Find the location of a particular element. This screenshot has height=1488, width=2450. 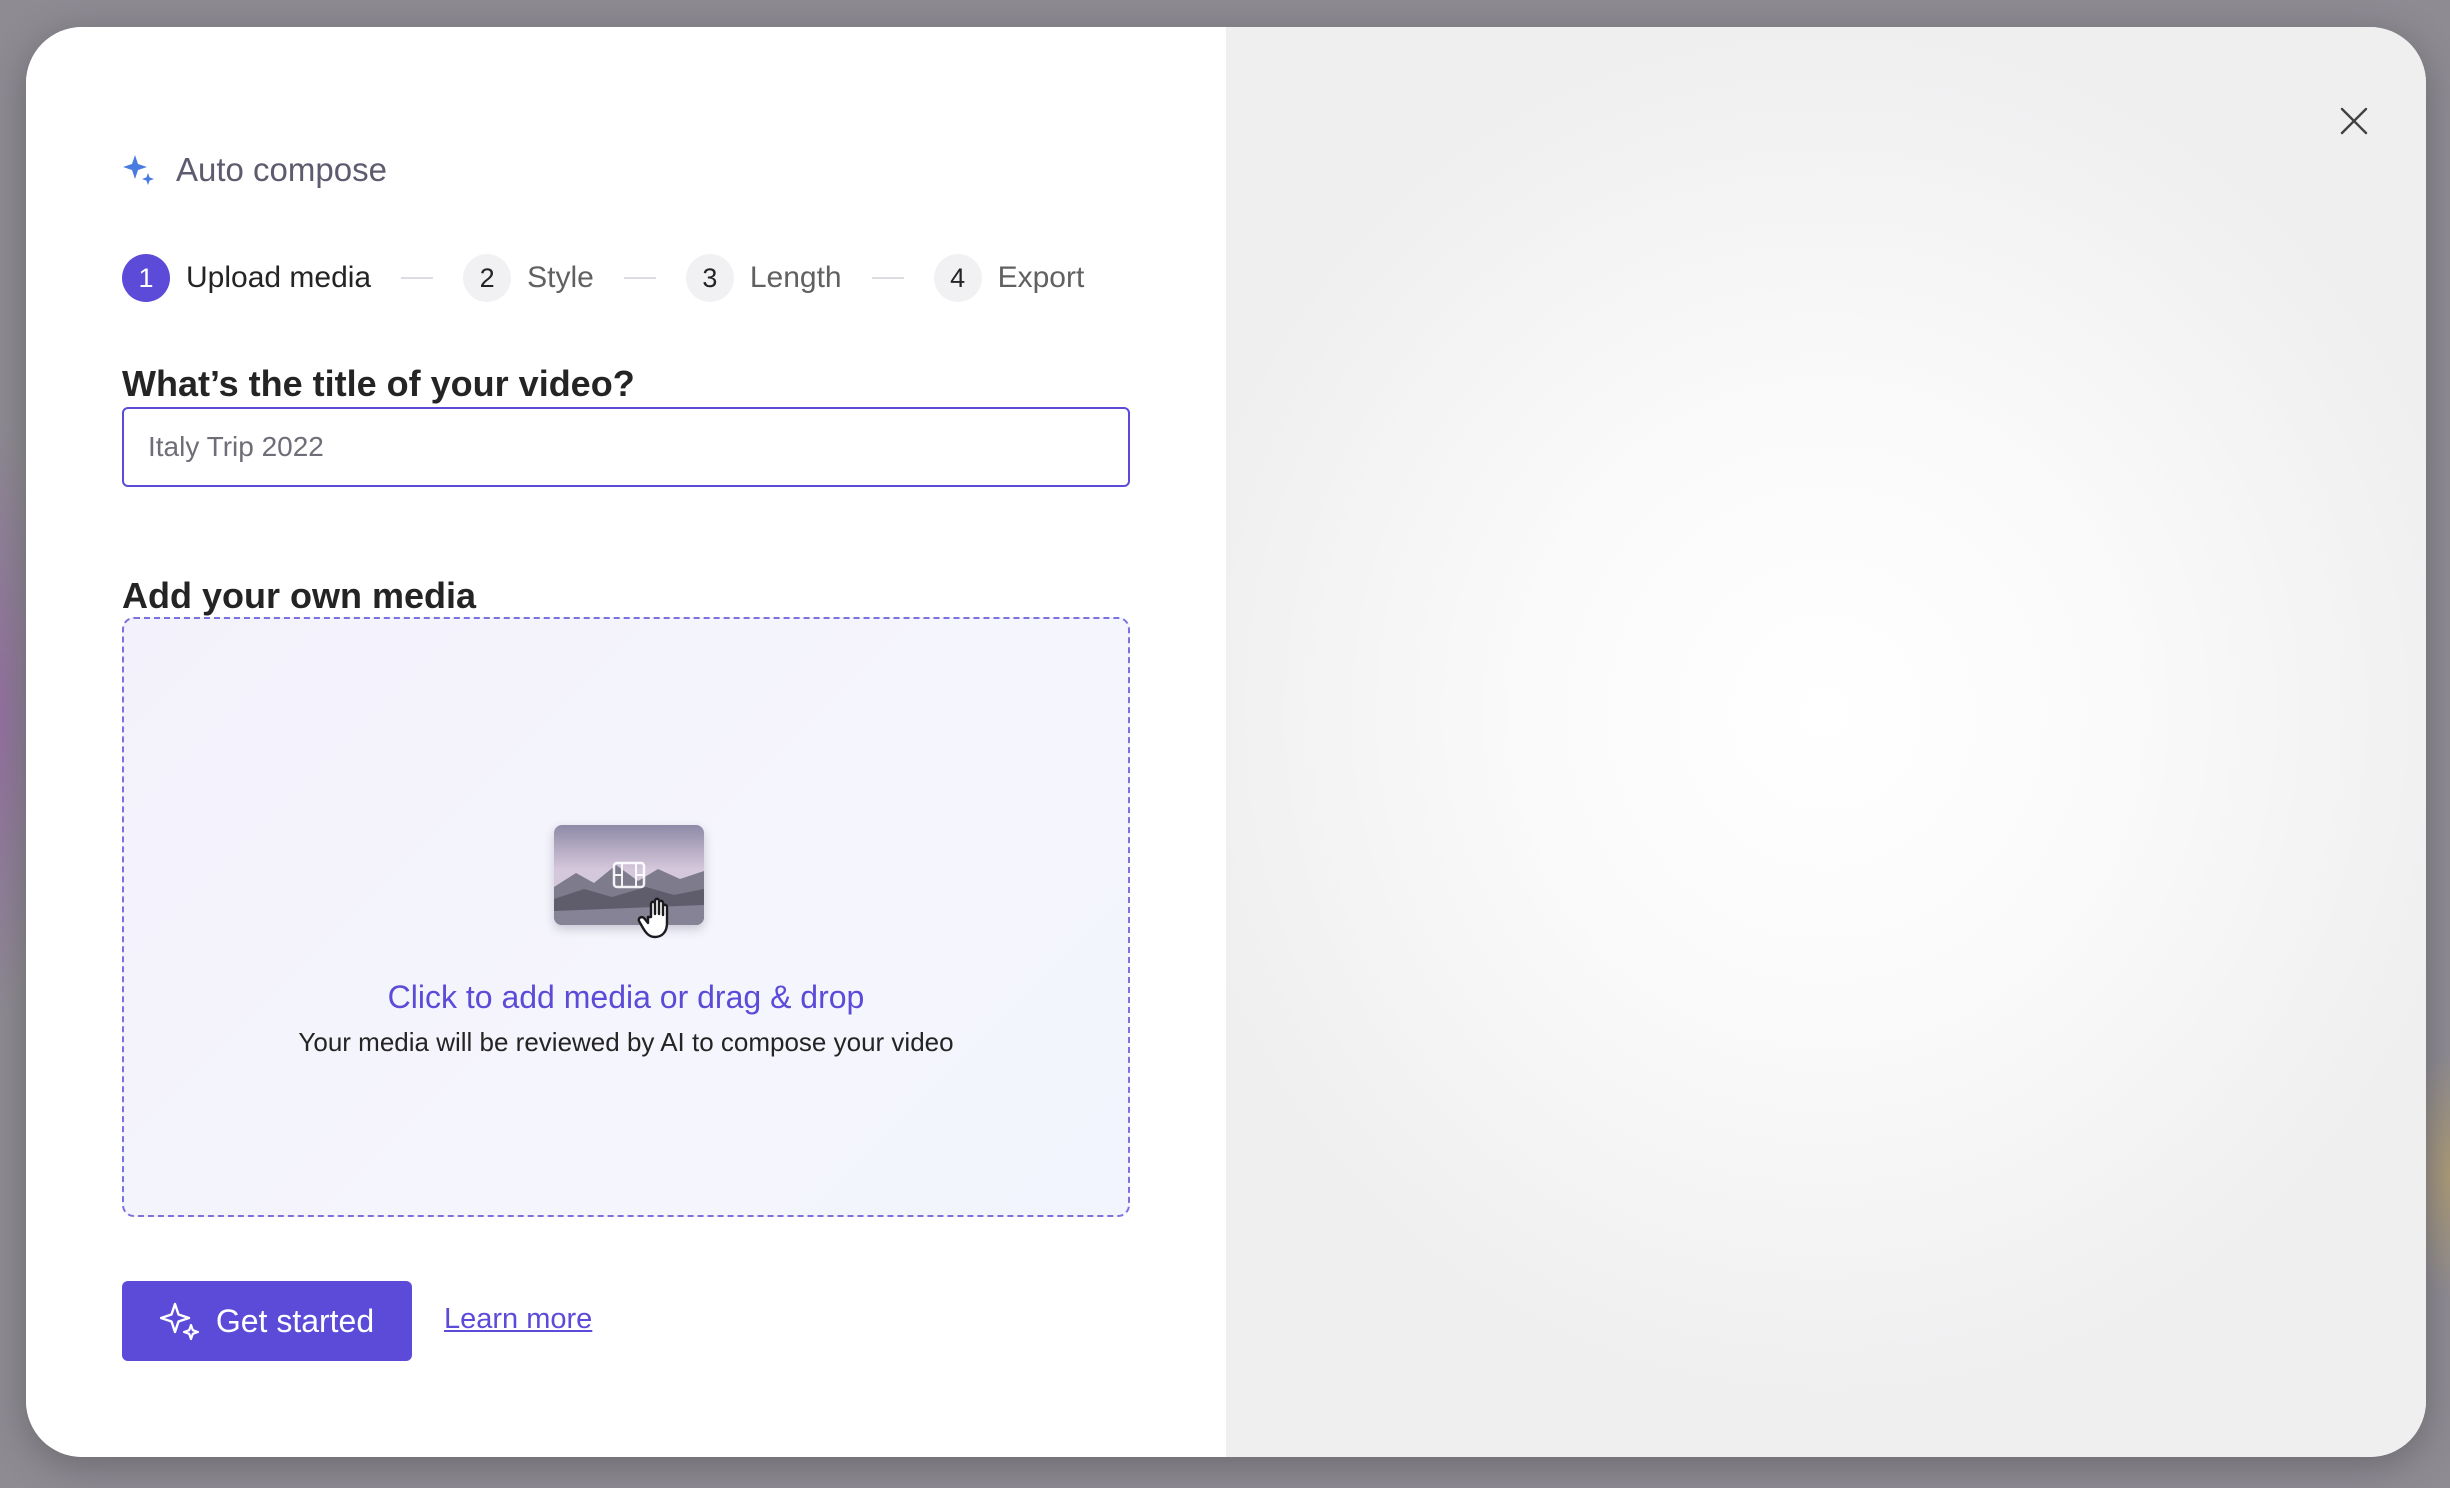

close-button is located at coordinates (2354, 121).